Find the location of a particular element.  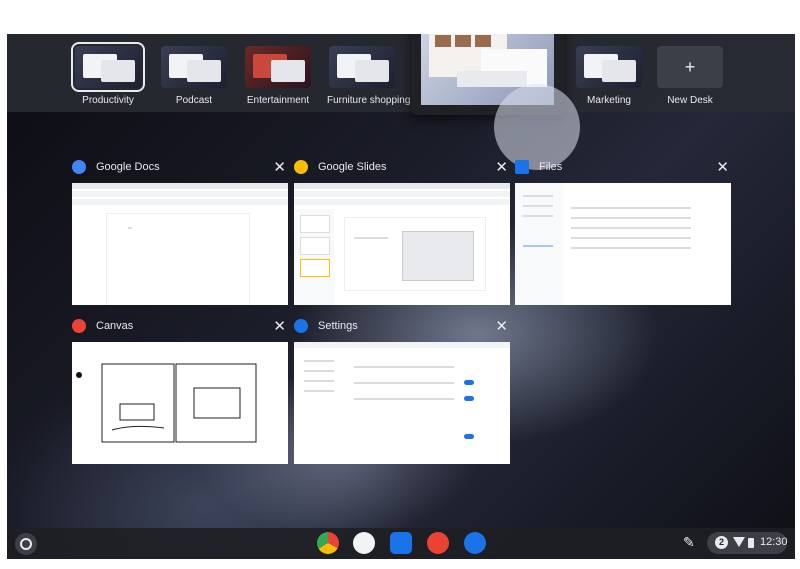

window-google-docs: Google Docs ✕ is located at coordinates (180, 231).